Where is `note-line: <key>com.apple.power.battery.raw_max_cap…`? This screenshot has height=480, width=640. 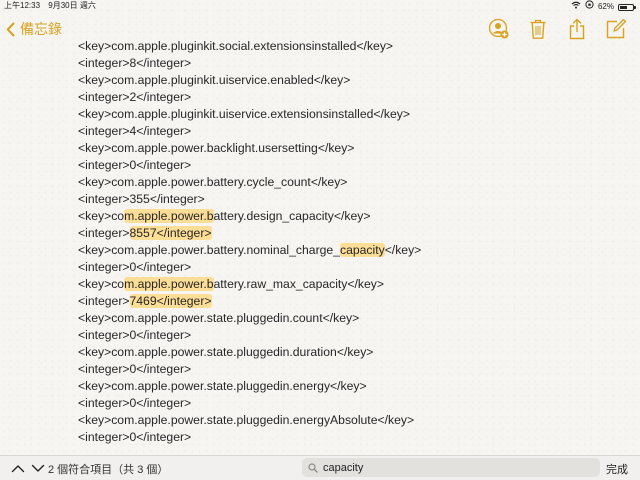
note-line: <key>com.apple.power.battery.raw_max_cap… is located at coordinates (348, 284).